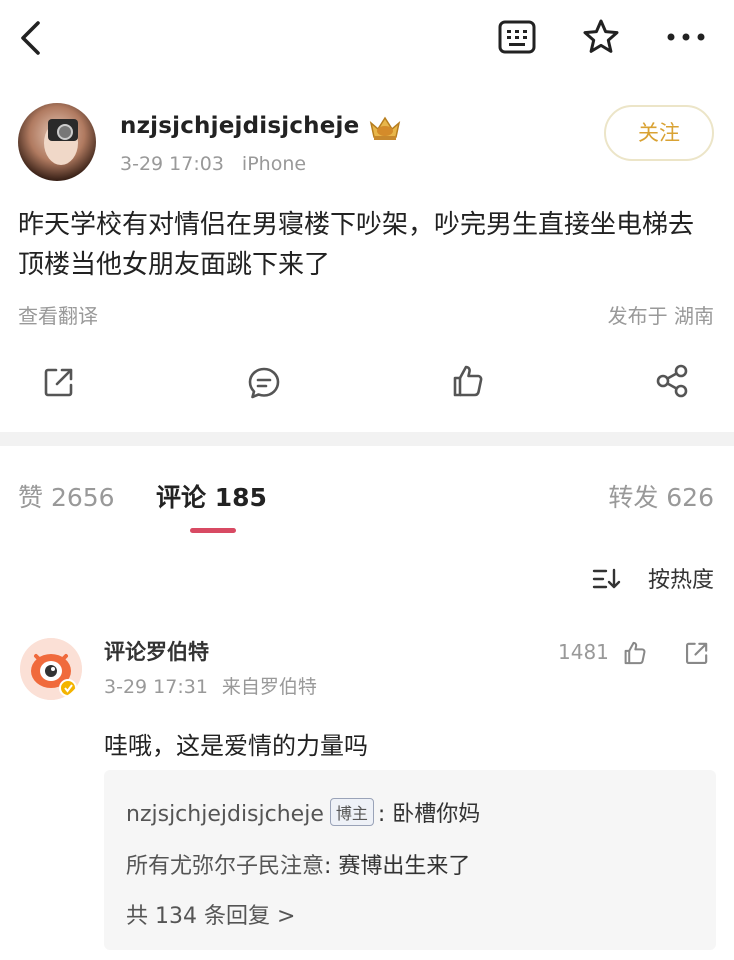 The width and height of the screenshot is (734, 960). Describe the element at coordinates (210, 914) in the screenshot. I see `view-all-replies-link: 共 134 条回复 >` at that location.